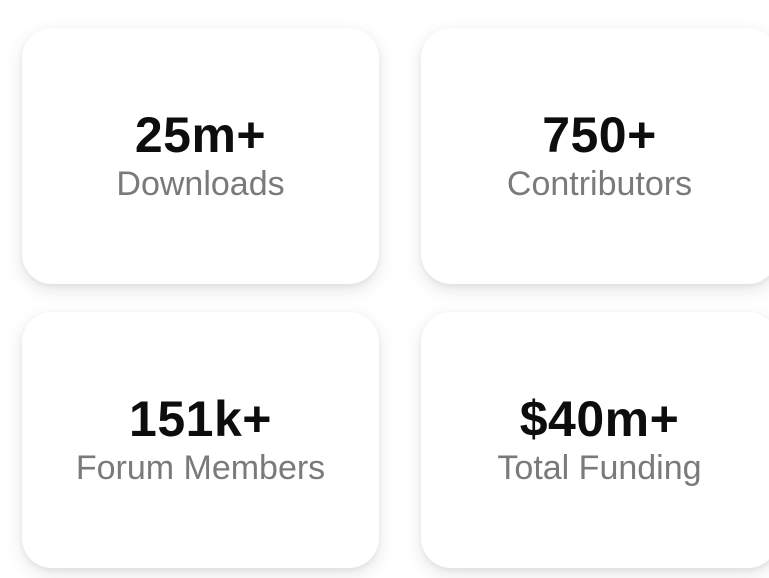 The height and width of the screenshot is (578, 769). What do you see at coordinates (599, 467) in the screenshot?
I see `stat-label: Total Funding` at bounding box center [599, 467].